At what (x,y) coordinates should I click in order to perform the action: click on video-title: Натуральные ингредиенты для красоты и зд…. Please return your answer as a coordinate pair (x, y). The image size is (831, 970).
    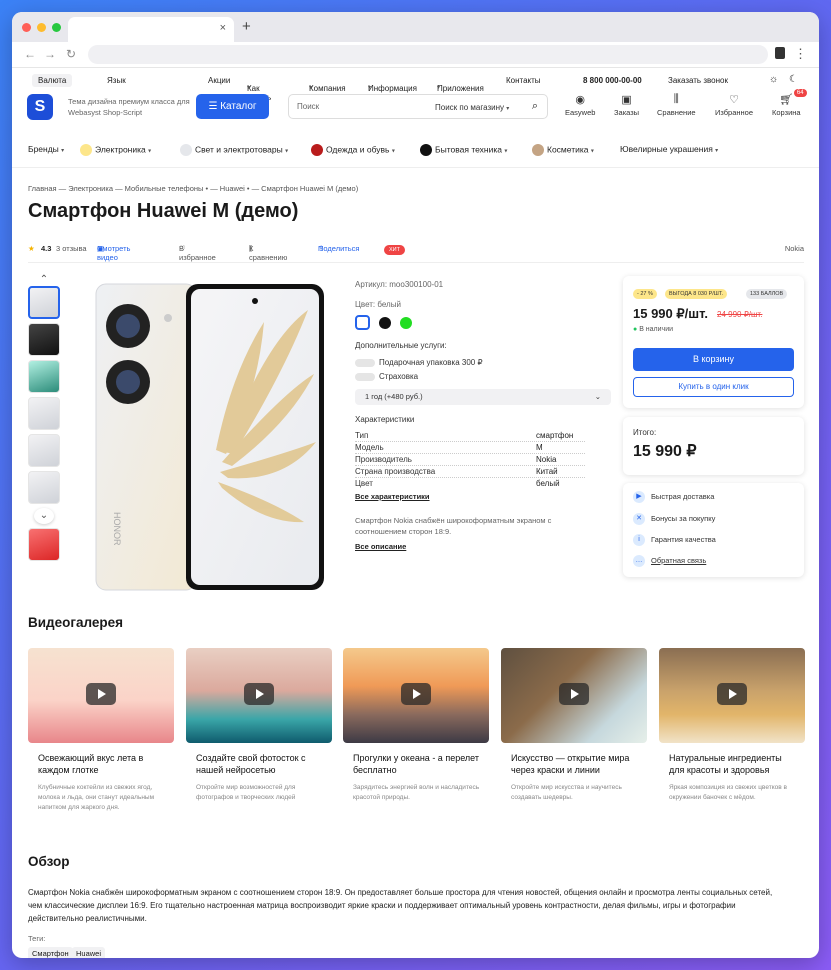
    Looking at the image, I should click on (734, 764).